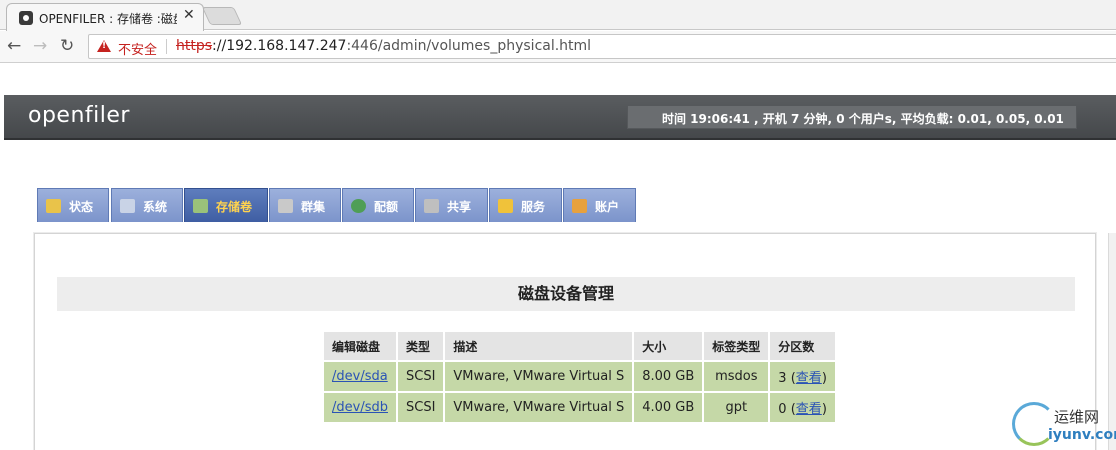 Image resolution: width=1116 pixels, height=450 pixels. I want to click on partition-count: 3, so click(782, 378).